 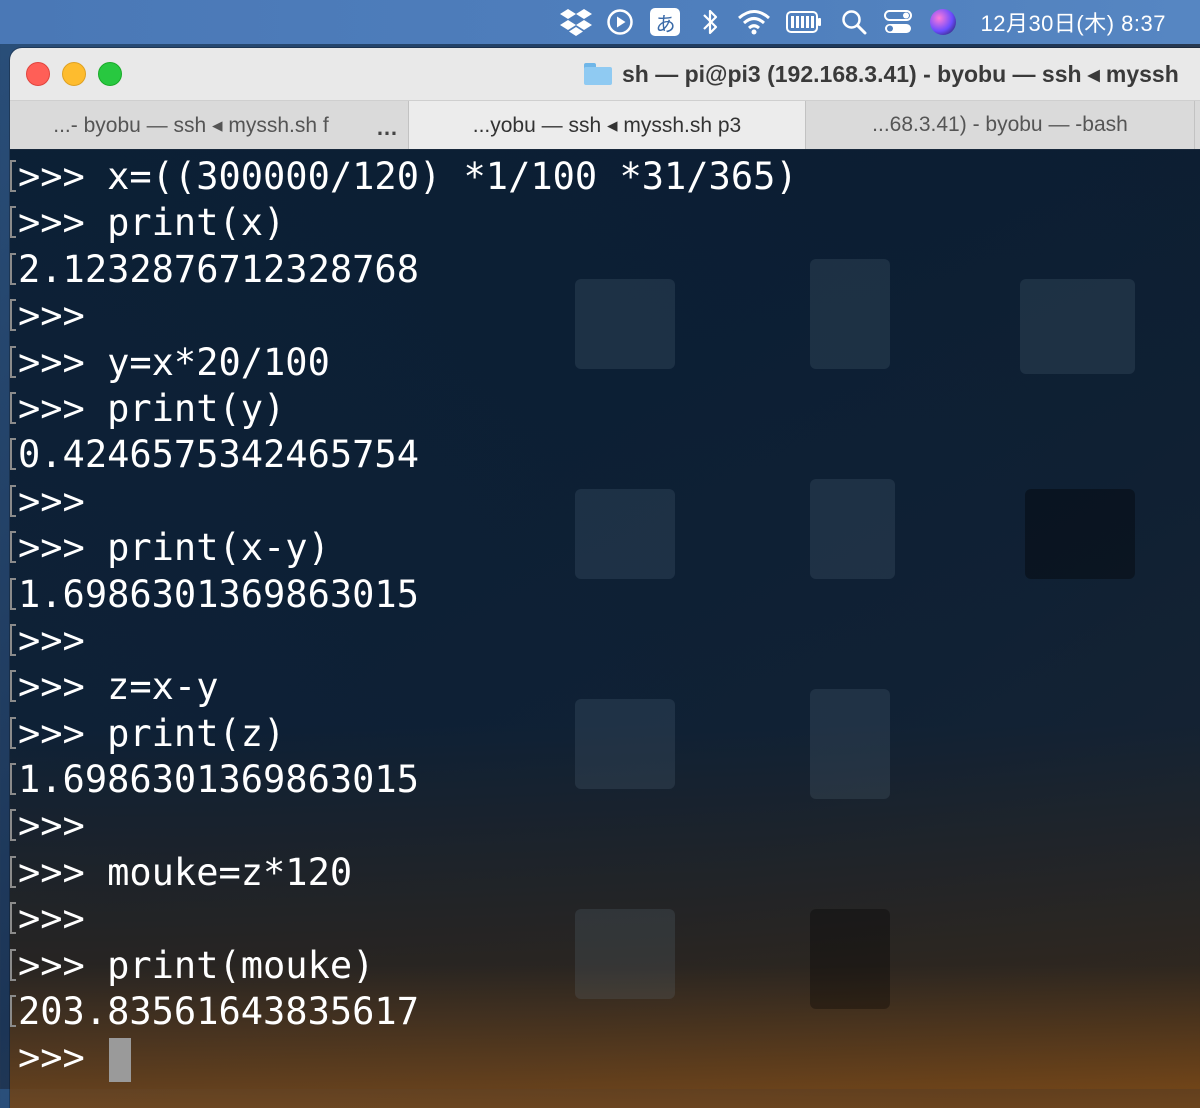 What do you see at coordinates (118, 687) in the screenshot?
I see `terminal-line-text: >>> z=x-y` at bounding box center [118, 687].